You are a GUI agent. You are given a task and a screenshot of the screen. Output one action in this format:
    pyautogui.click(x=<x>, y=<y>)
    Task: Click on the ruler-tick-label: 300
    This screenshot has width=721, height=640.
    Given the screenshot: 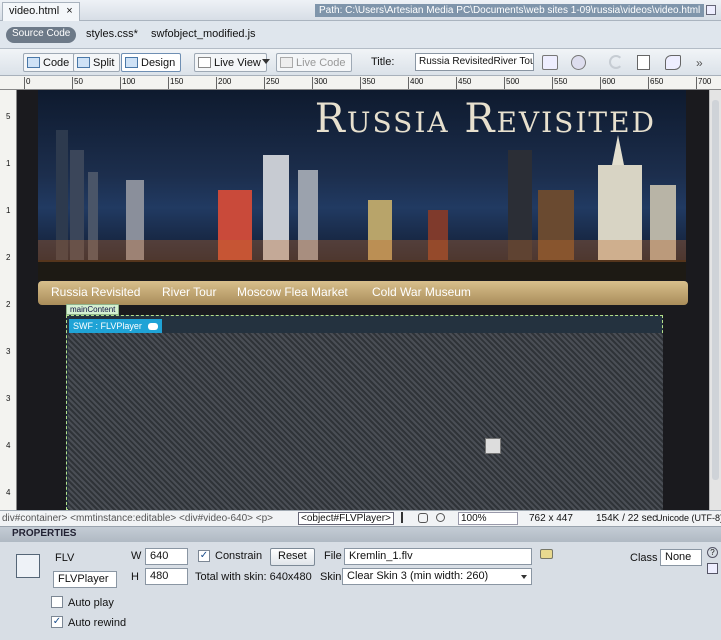 What is the action you would take?
    pyautogui.click(x=319, y=83)
    